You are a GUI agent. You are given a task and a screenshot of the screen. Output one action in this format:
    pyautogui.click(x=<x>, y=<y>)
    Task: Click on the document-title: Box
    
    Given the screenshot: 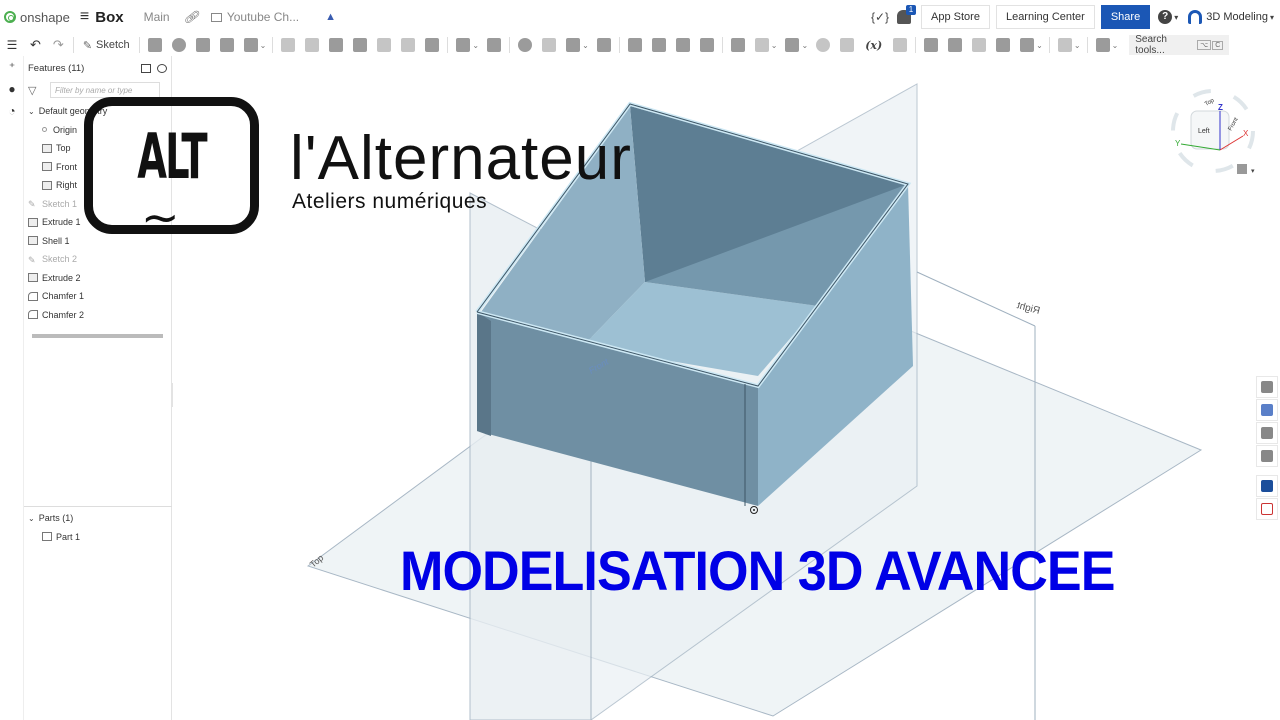 What is the action you would take?
    pyautogui.click(x=109, y=17)
    